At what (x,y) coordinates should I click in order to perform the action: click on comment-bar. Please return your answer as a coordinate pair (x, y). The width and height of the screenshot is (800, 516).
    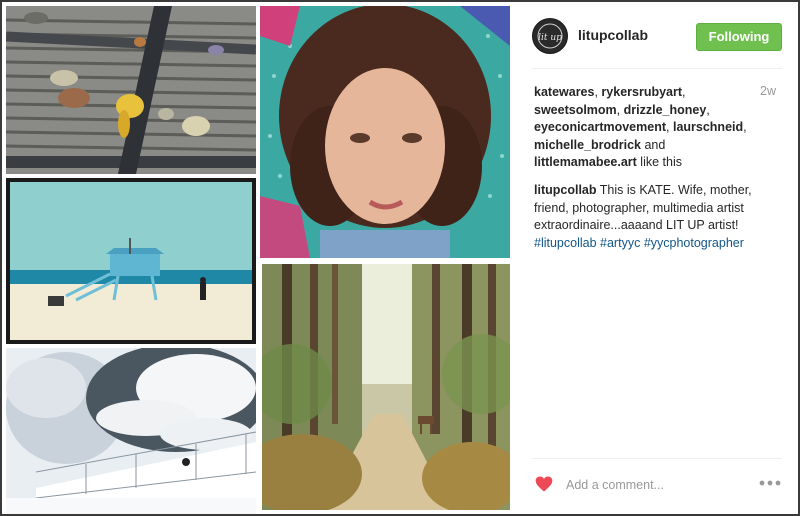
    Looking at the image, I should click on (658, 484).